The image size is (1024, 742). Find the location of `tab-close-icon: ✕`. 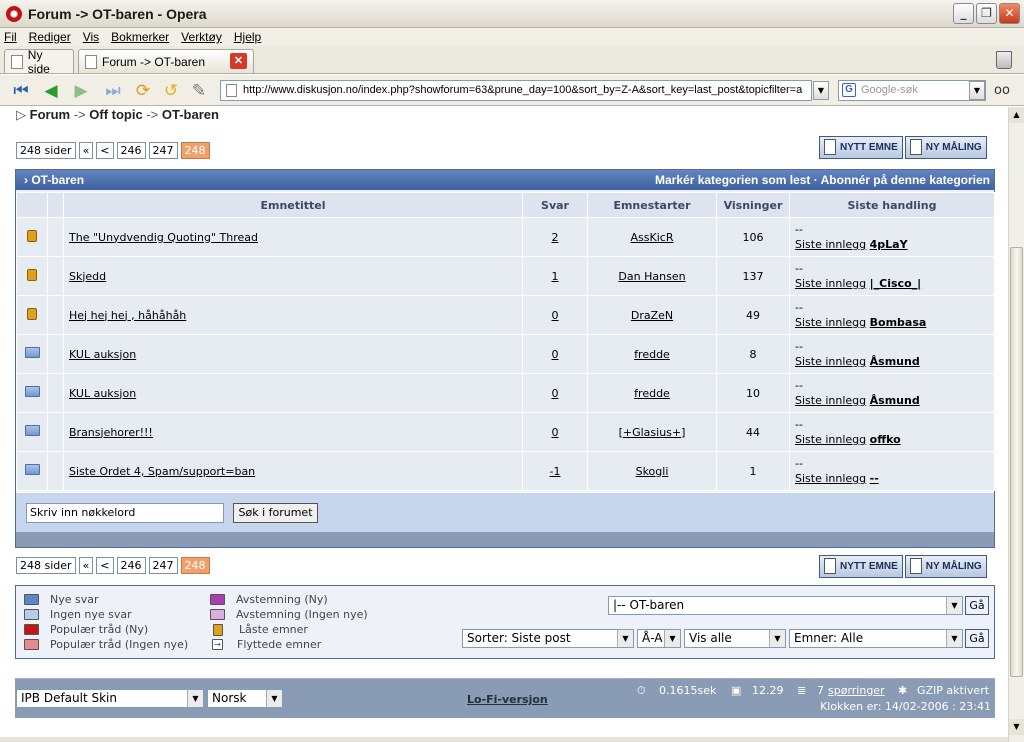

tab-close-icon: ✕ is located at coordinates (238, 61).